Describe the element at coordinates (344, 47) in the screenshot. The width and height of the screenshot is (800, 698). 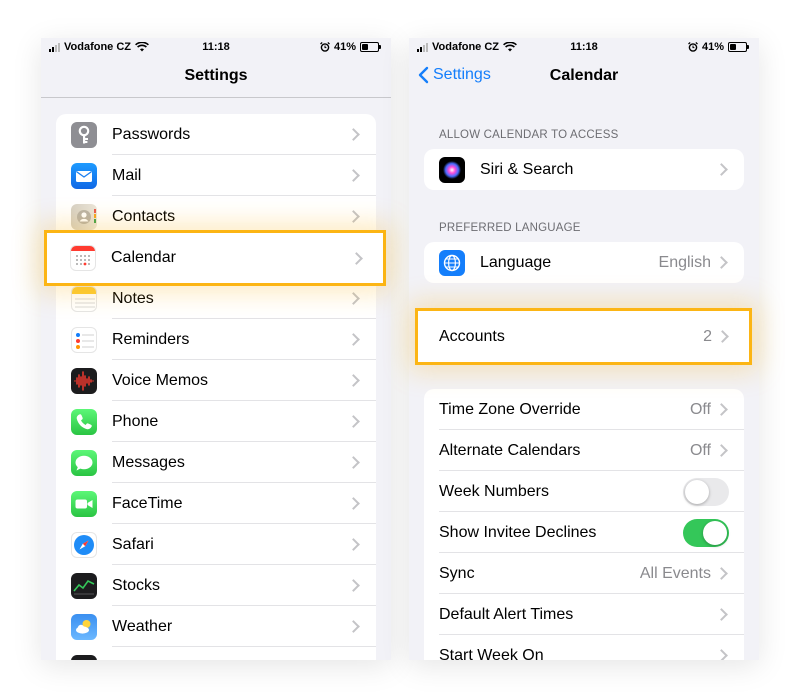
I see `battery-percent: 41%` at that location.